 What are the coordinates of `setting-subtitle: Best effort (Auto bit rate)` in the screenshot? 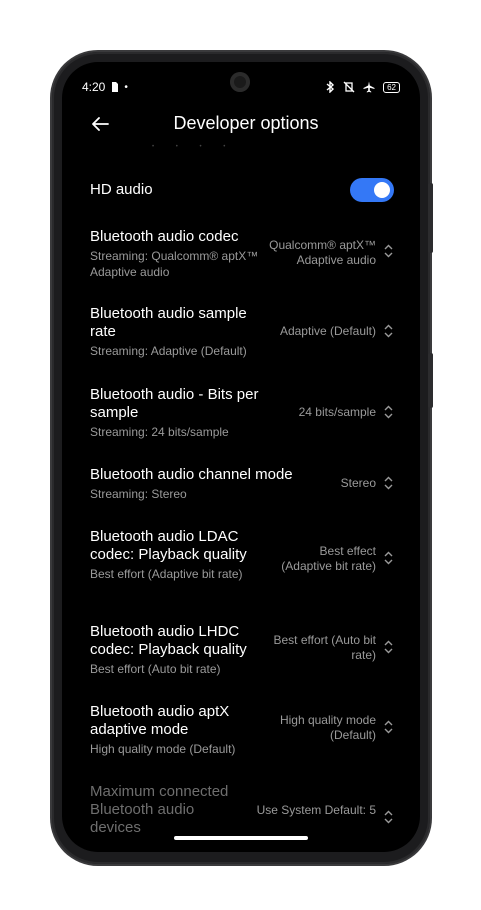 It's located at (155, 669).